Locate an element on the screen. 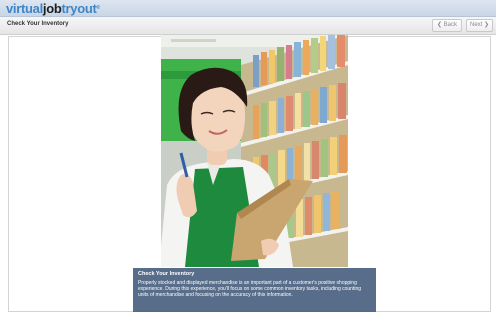 The height and width of the screenshot is (316, 496). toolbar: Check Your Inventory ❮ Back Next ❯ is located at coordinates (248, 26).